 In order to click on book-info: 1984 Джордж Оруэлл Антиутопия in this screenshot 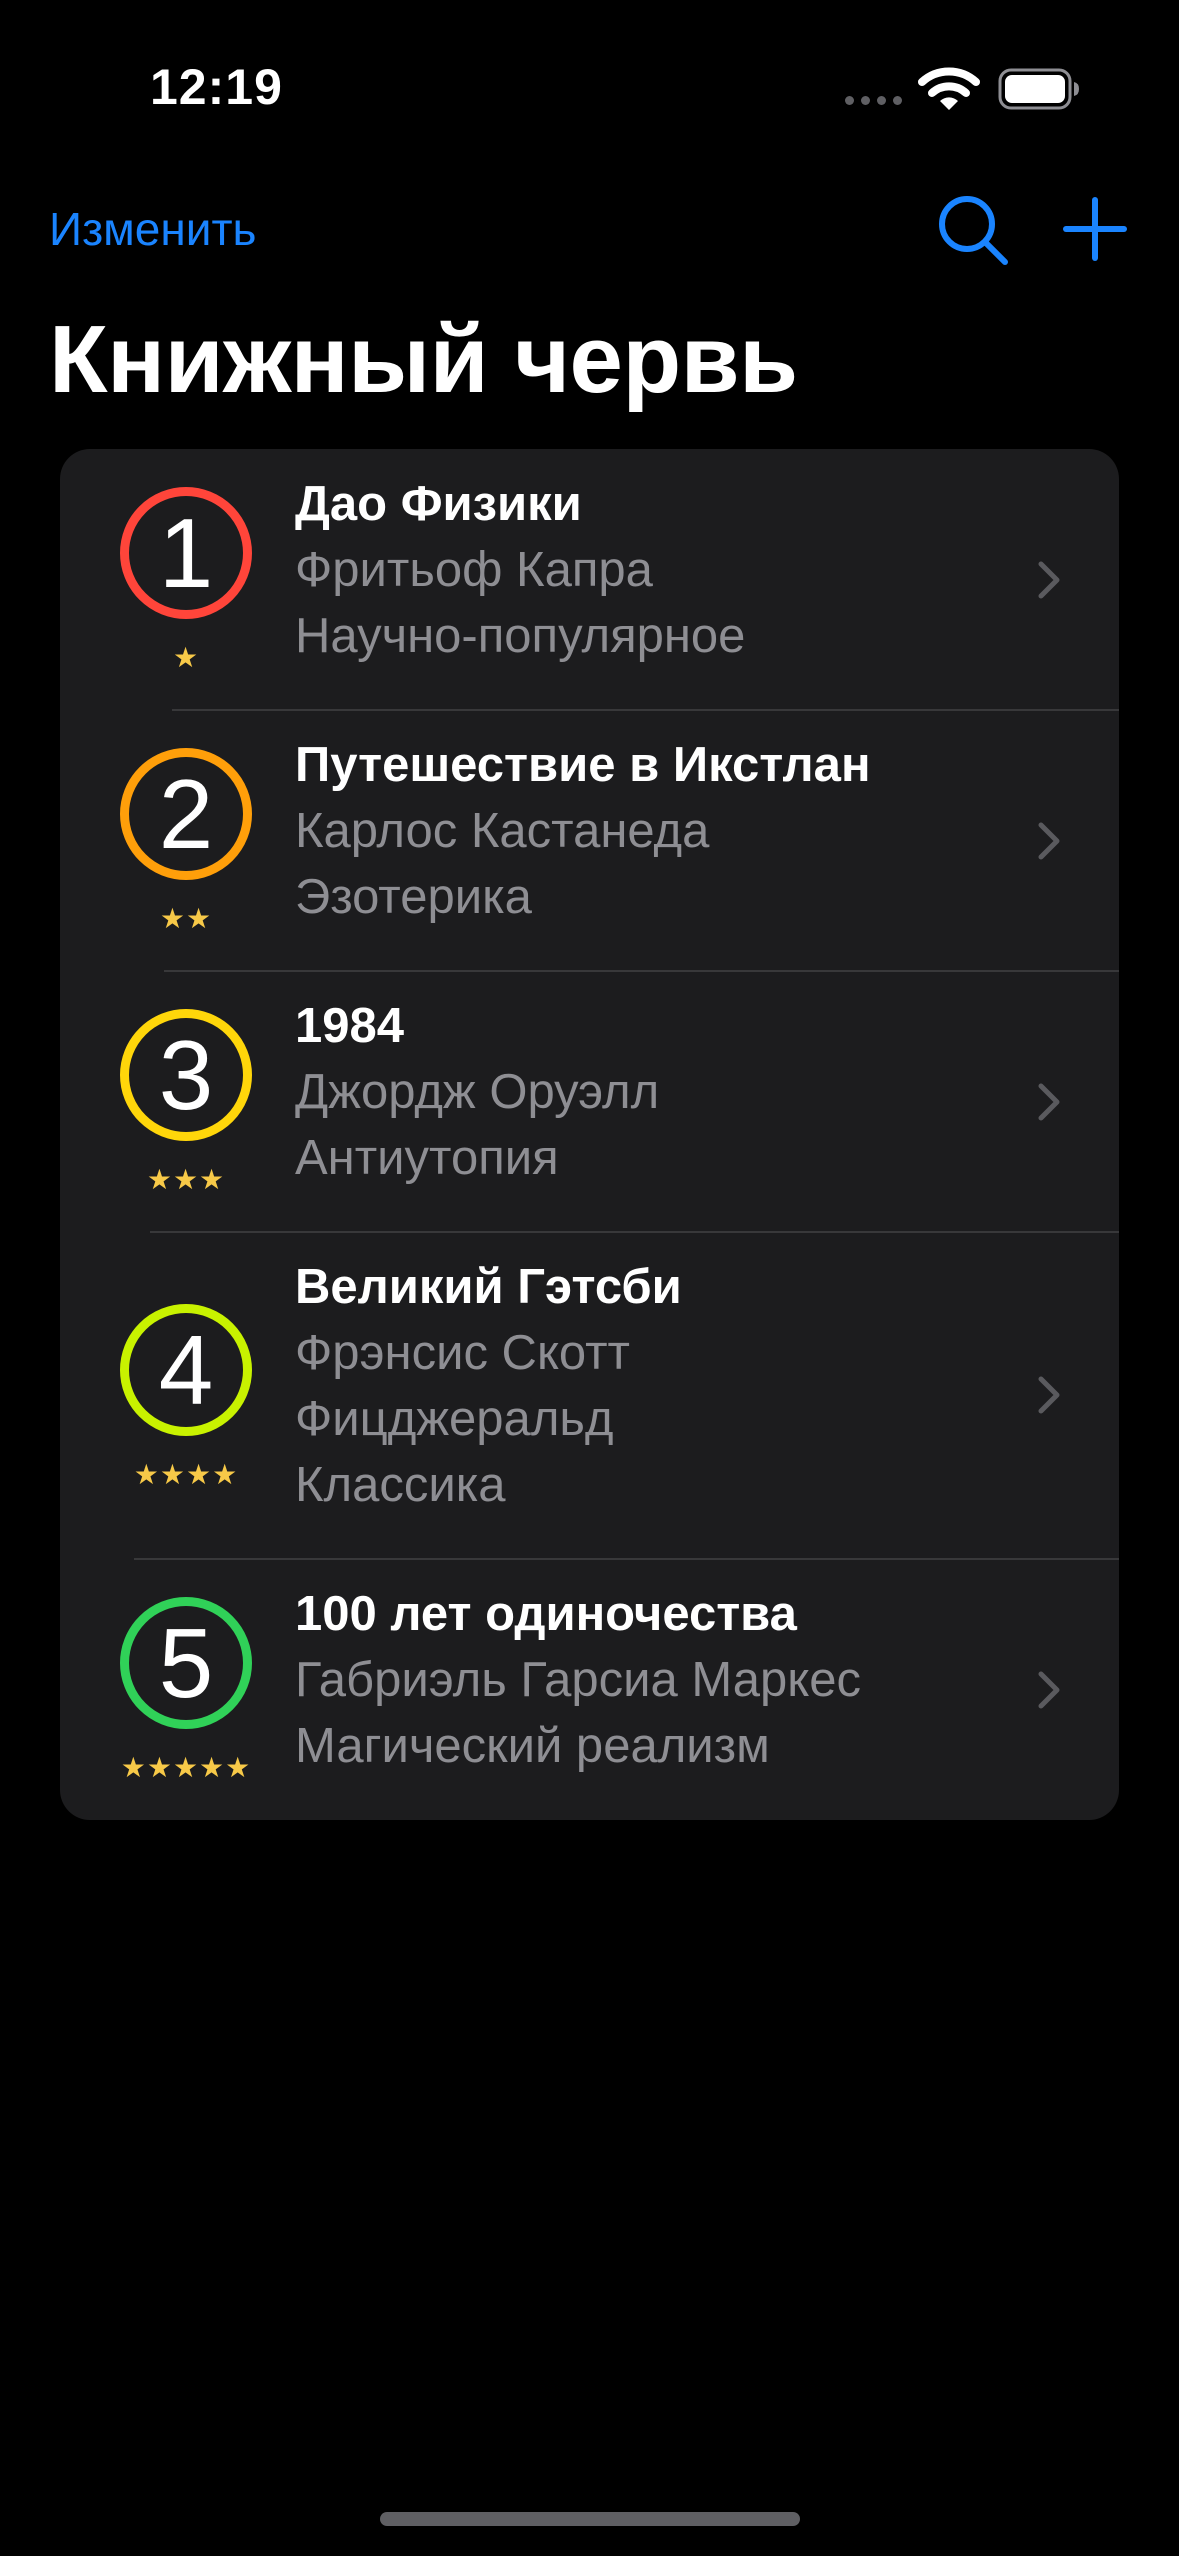, I will do `click(645, 1092)`.